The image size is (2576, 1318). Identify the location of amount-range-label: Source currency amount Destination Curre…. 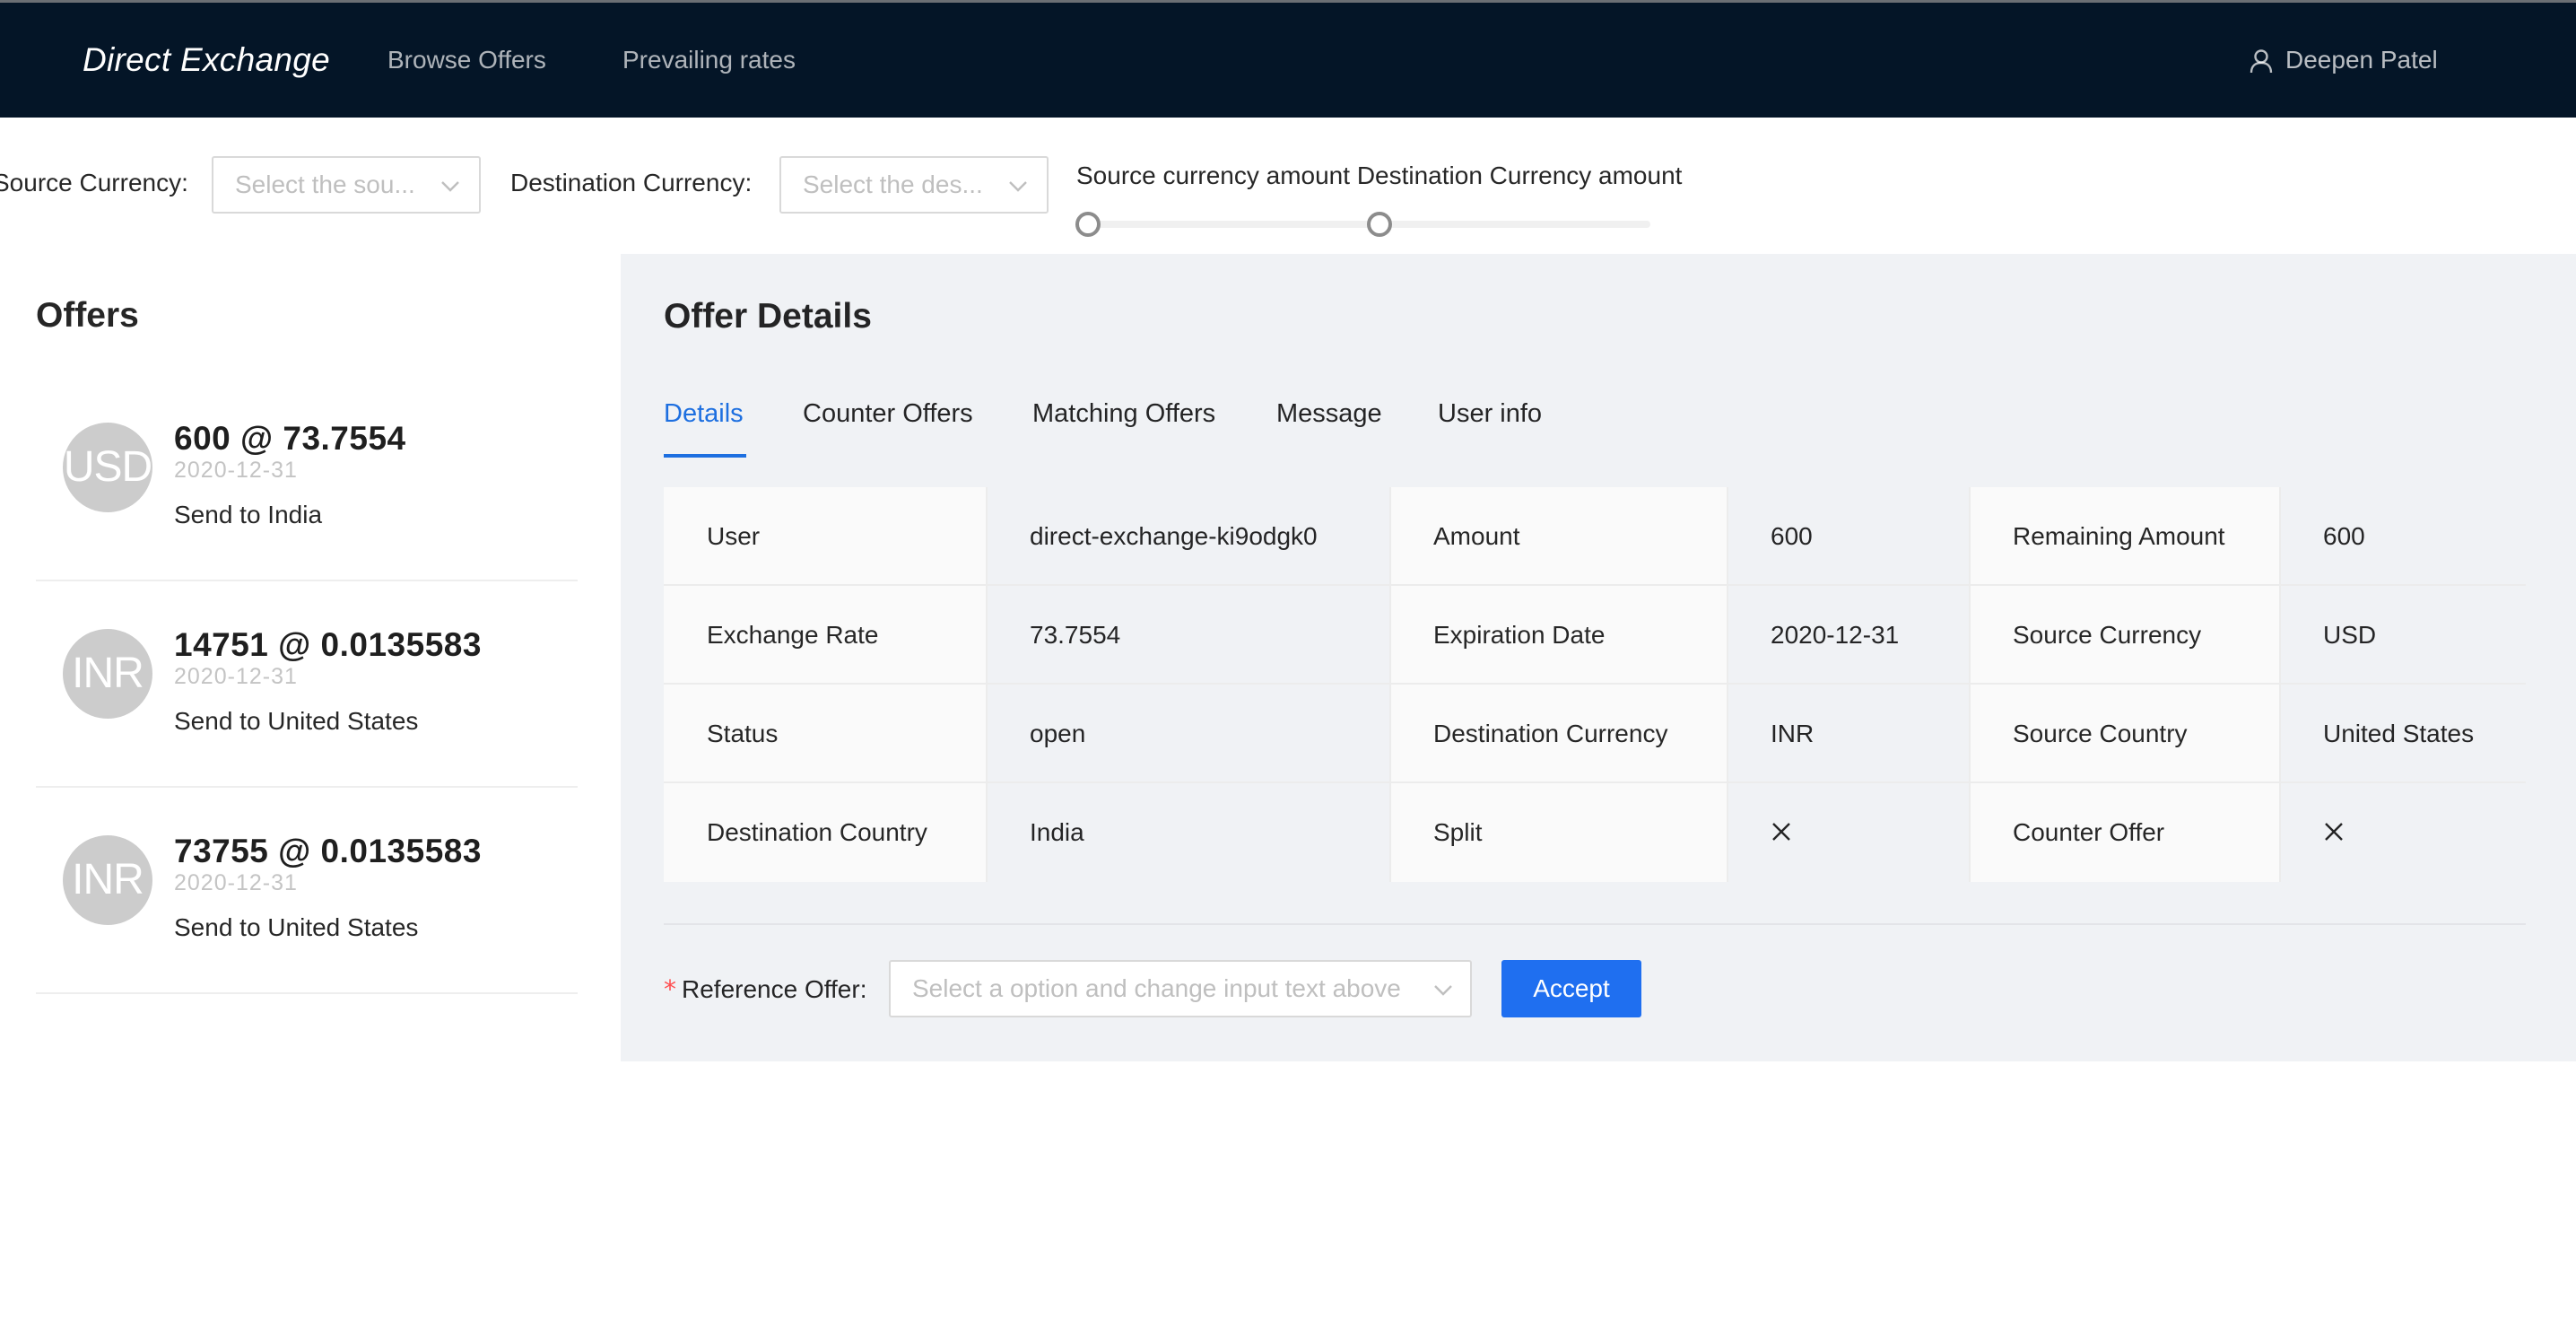
(1379, 175).